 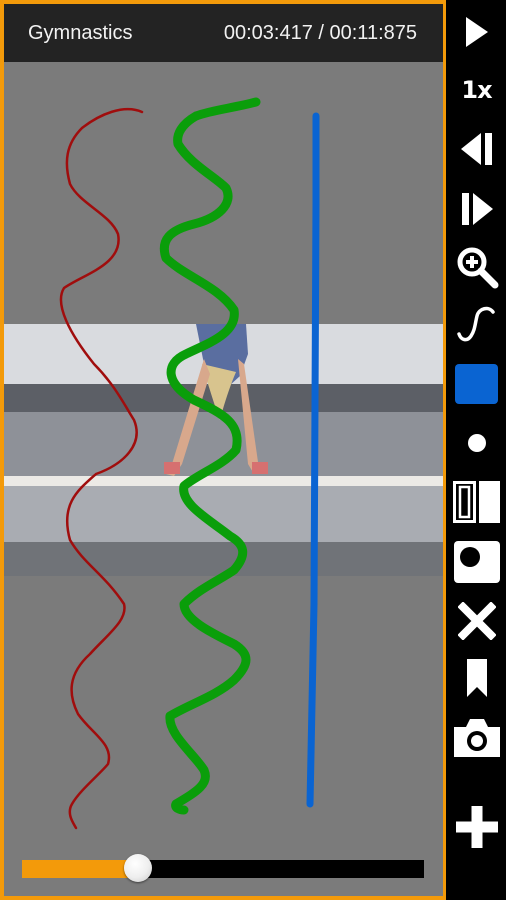 What do you see at coordinates (373, 33) in the screenshot?
I see `total-time: 00:11:875` at bounding box center [373, 33].